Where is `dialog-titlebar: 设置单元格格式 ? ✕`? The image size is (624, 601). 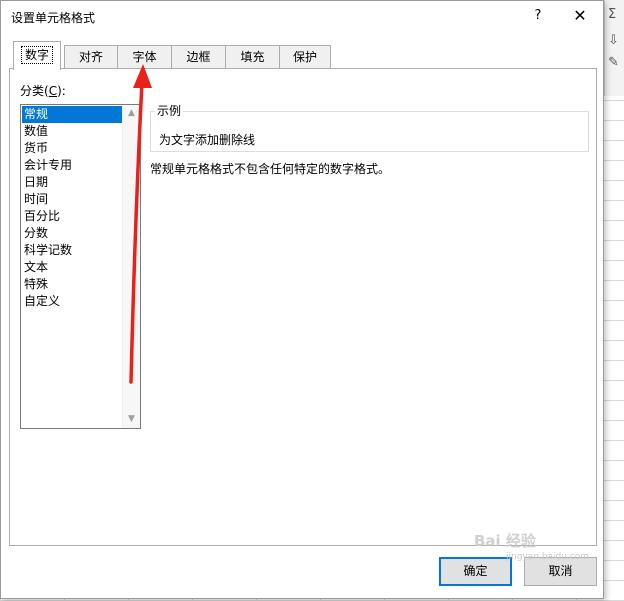
dialog-titlebar: 设置单元格格式 ? ✕ is located at coordinates (302, 16).